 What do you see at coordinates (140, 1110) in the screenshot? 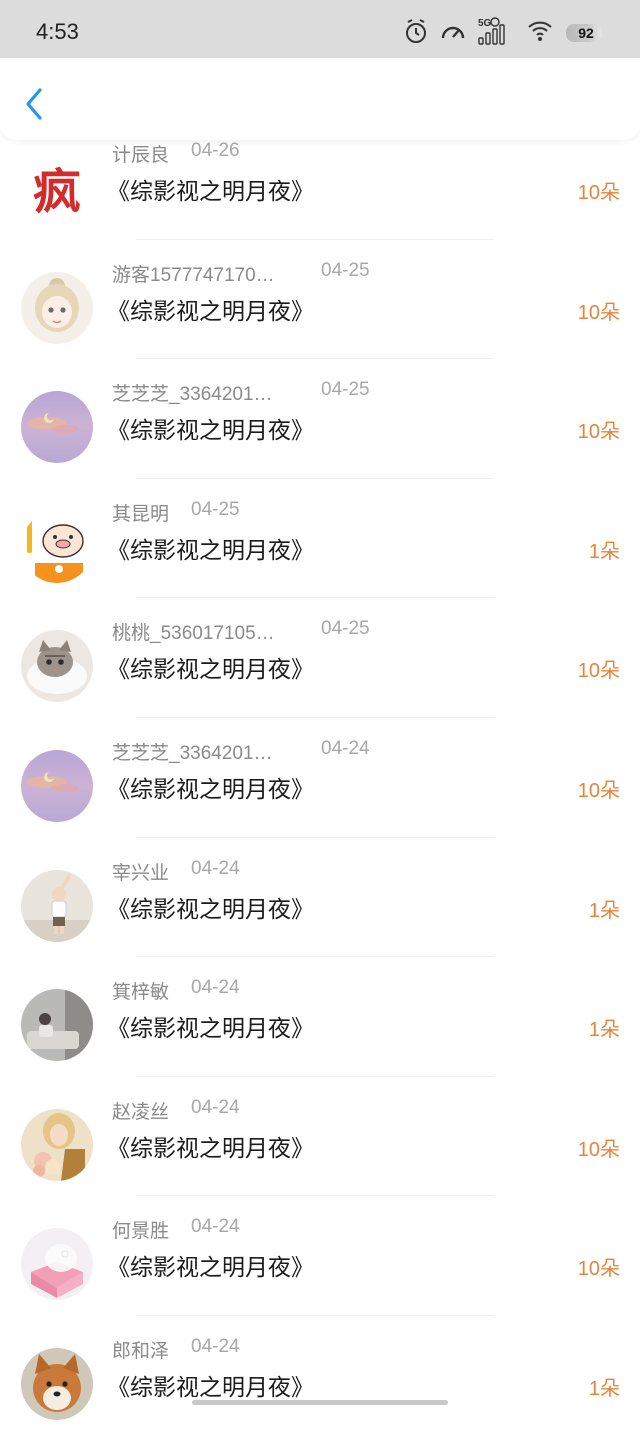
I see `user-name: 赵凌丝` at bounding box center [140, 1110].